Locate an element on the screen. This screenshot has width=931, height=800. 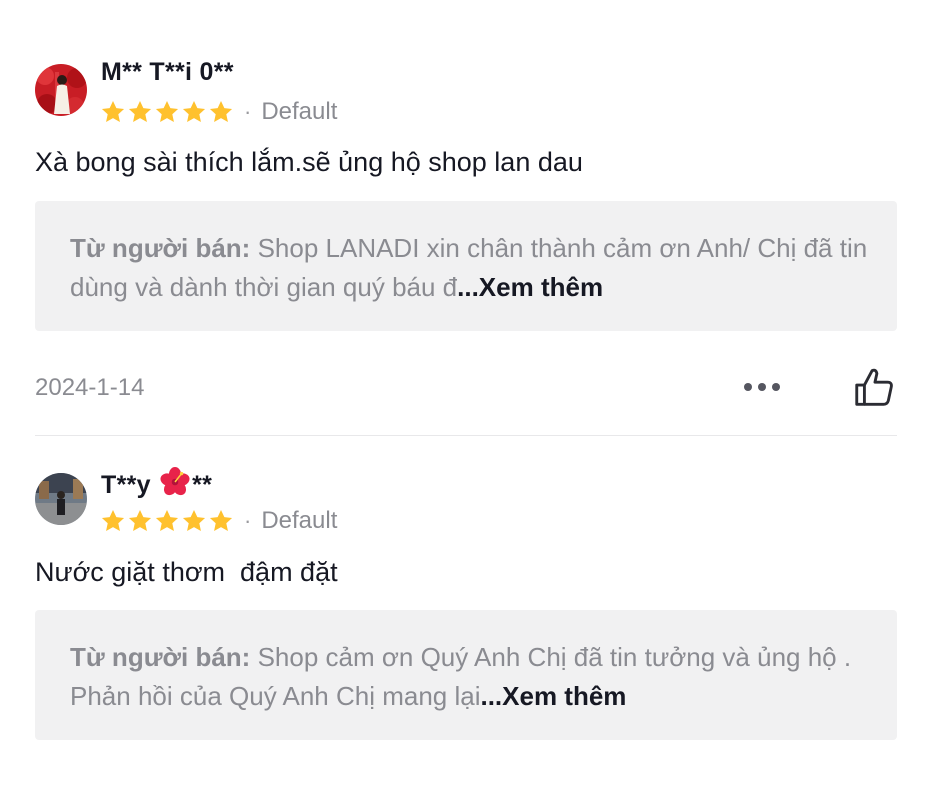
username-prefix: T**y is located at coordinates (130, 485).